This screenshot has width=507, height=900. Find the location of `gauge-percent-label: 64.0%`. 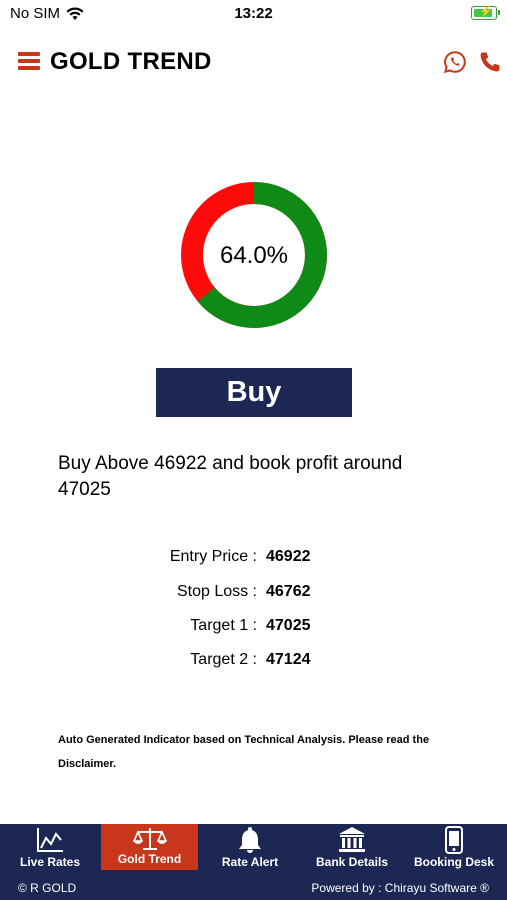

gauge-percent-label: 64.0% is located at coordinates (254, 255).